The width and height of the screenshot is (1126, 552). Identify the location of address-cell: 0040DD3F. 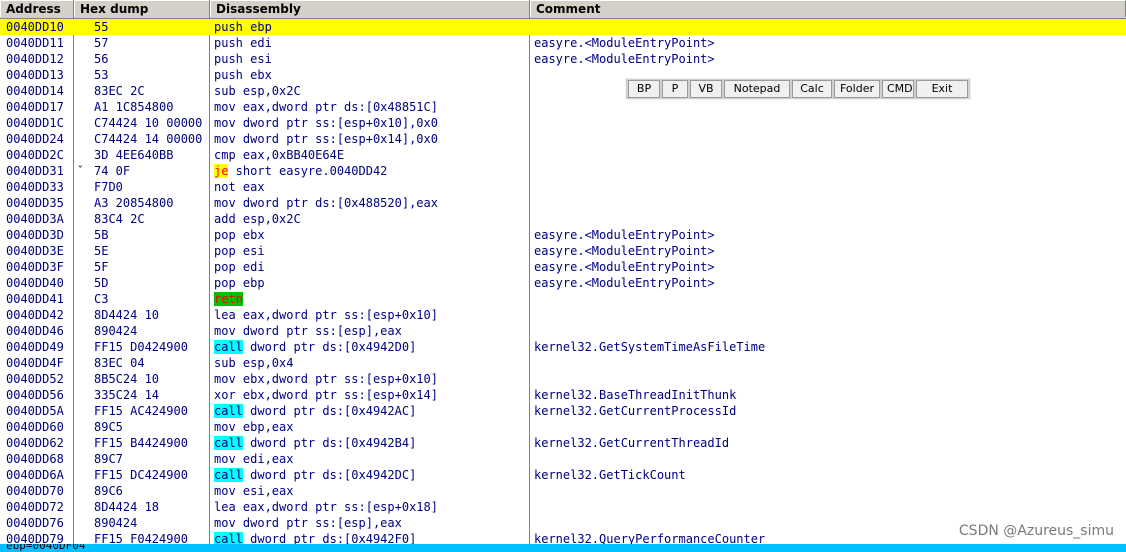
(35, 267).